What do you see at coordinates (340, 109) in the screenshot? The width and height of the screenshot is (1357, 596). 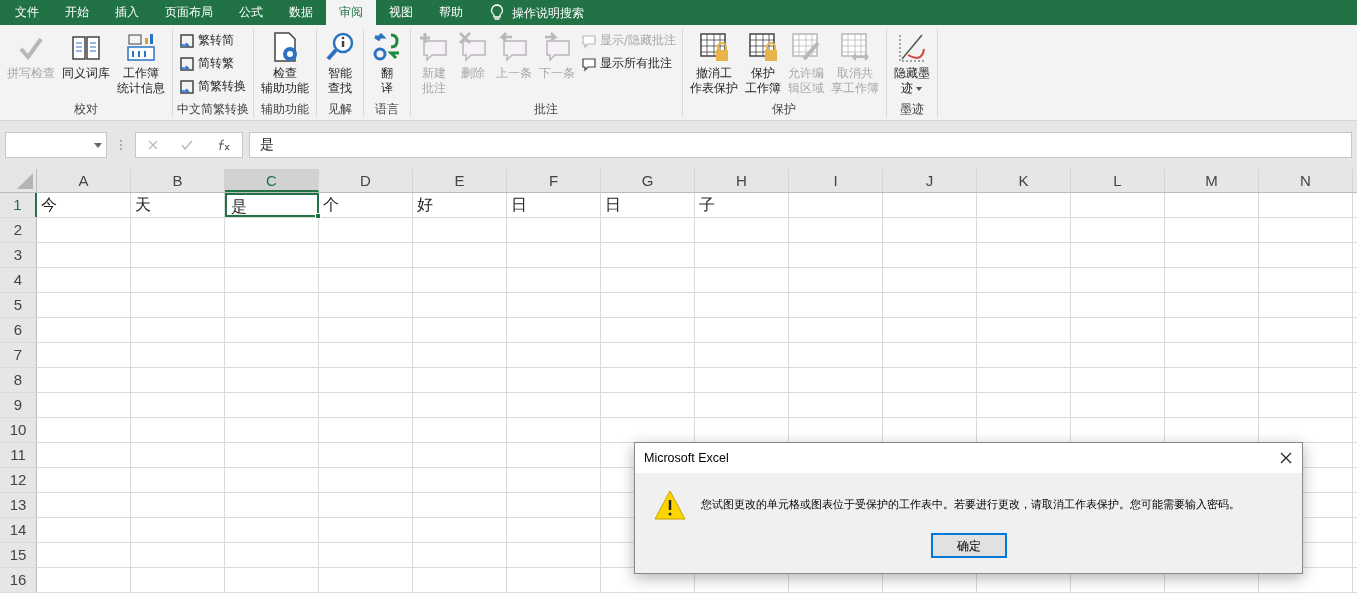 I see `group-label: 见解` at bounding box center [340, 109].